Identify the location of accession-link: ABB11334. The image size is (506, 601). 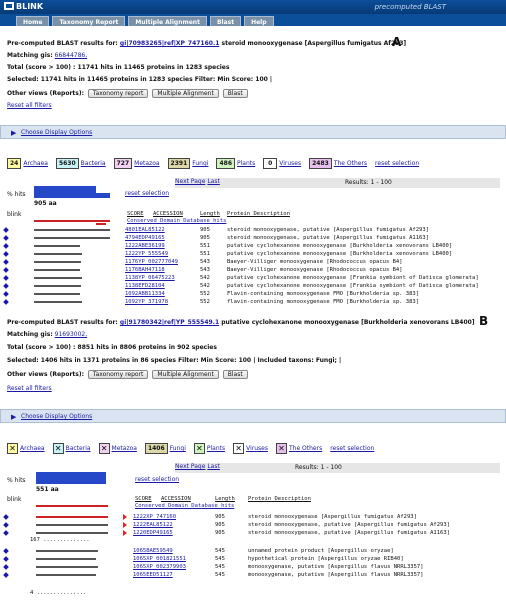
(151, 294).